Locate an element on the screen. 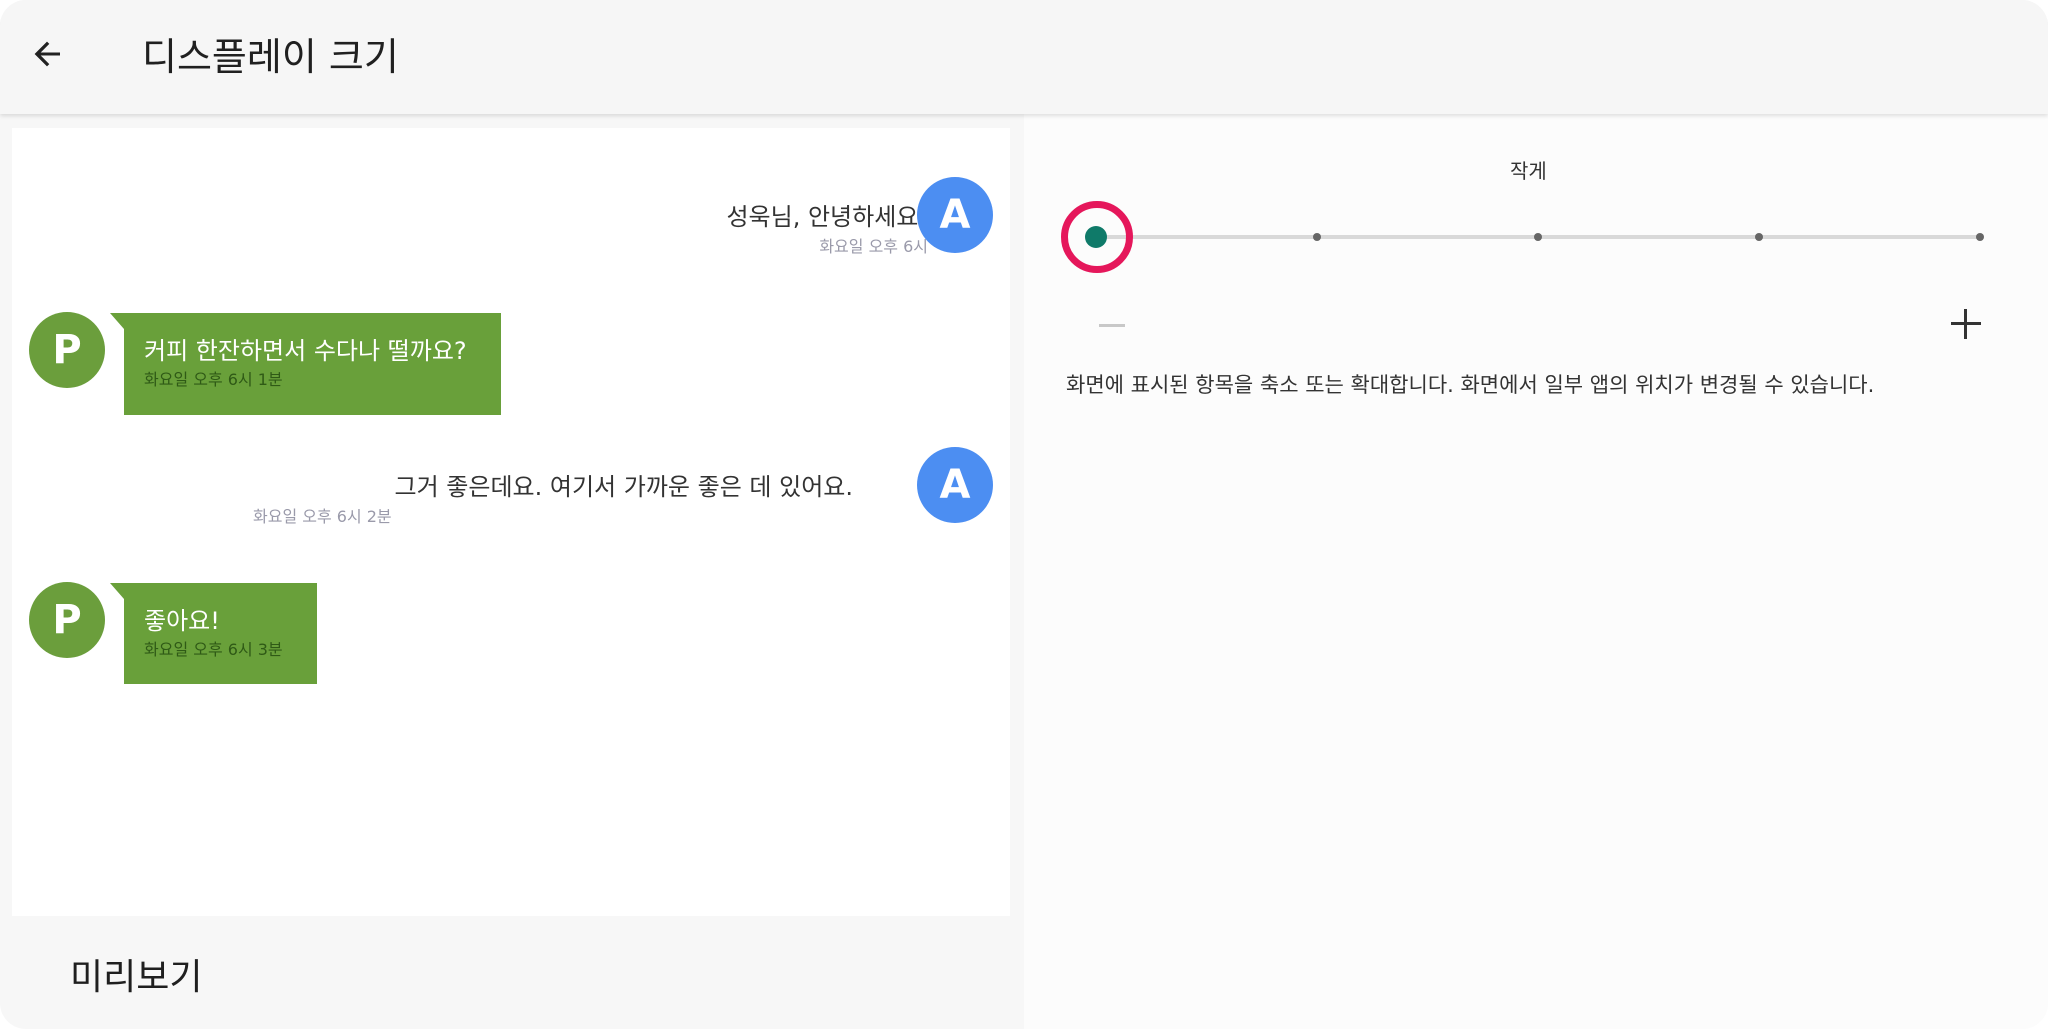  slider-thumb is located at coordinates (1096, 237).